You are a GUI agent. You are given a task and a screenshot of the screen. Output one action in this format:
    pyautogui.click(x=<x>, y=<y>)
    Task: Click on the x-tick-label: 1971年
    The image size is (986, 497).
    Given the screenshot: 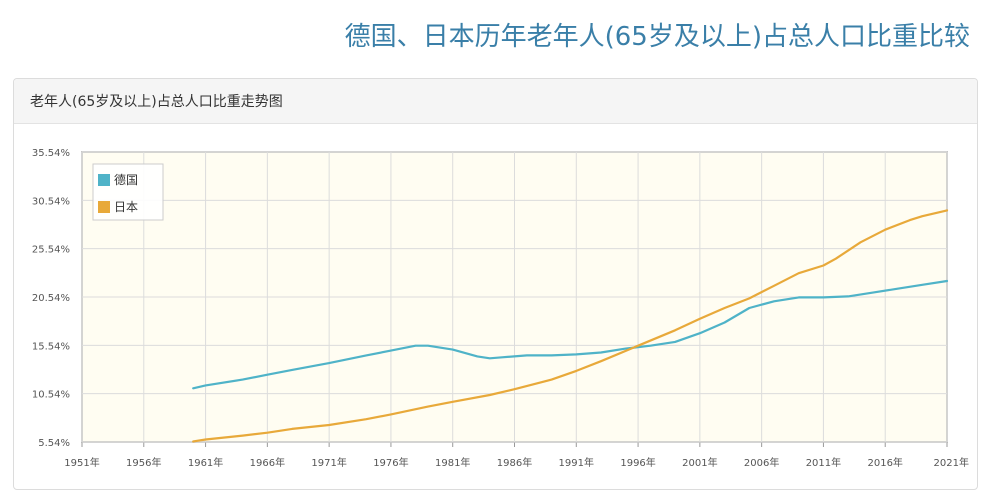 What is the action you would take?
    pyautogui.click(x=328, y=462)
    